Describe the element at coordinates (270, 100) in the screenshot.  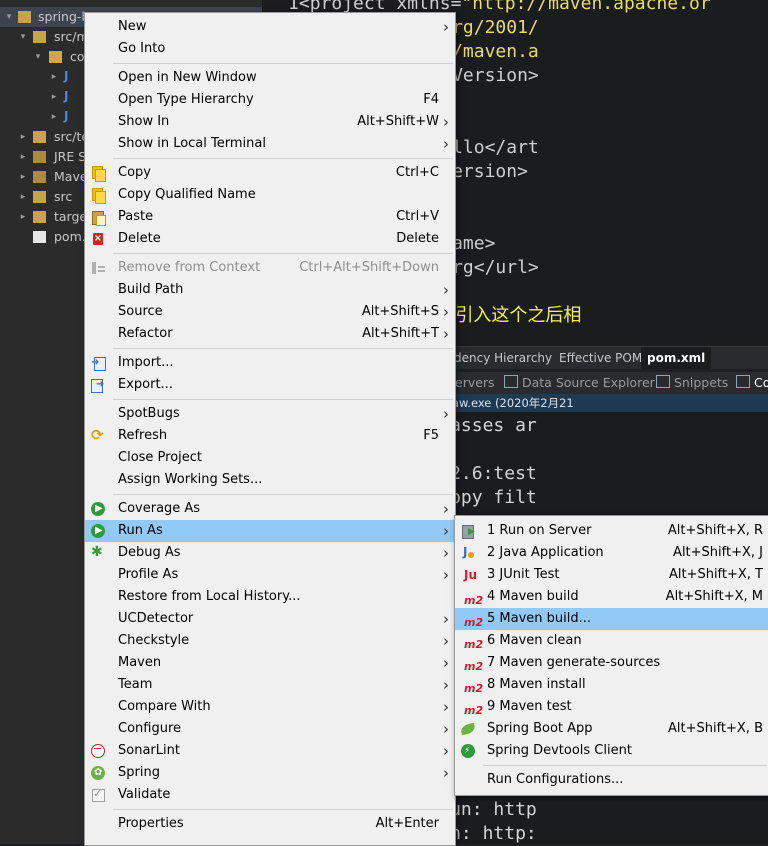
I see `menu-item-open-type-hierarchy: Open Type Hierarchy F4` at that location.